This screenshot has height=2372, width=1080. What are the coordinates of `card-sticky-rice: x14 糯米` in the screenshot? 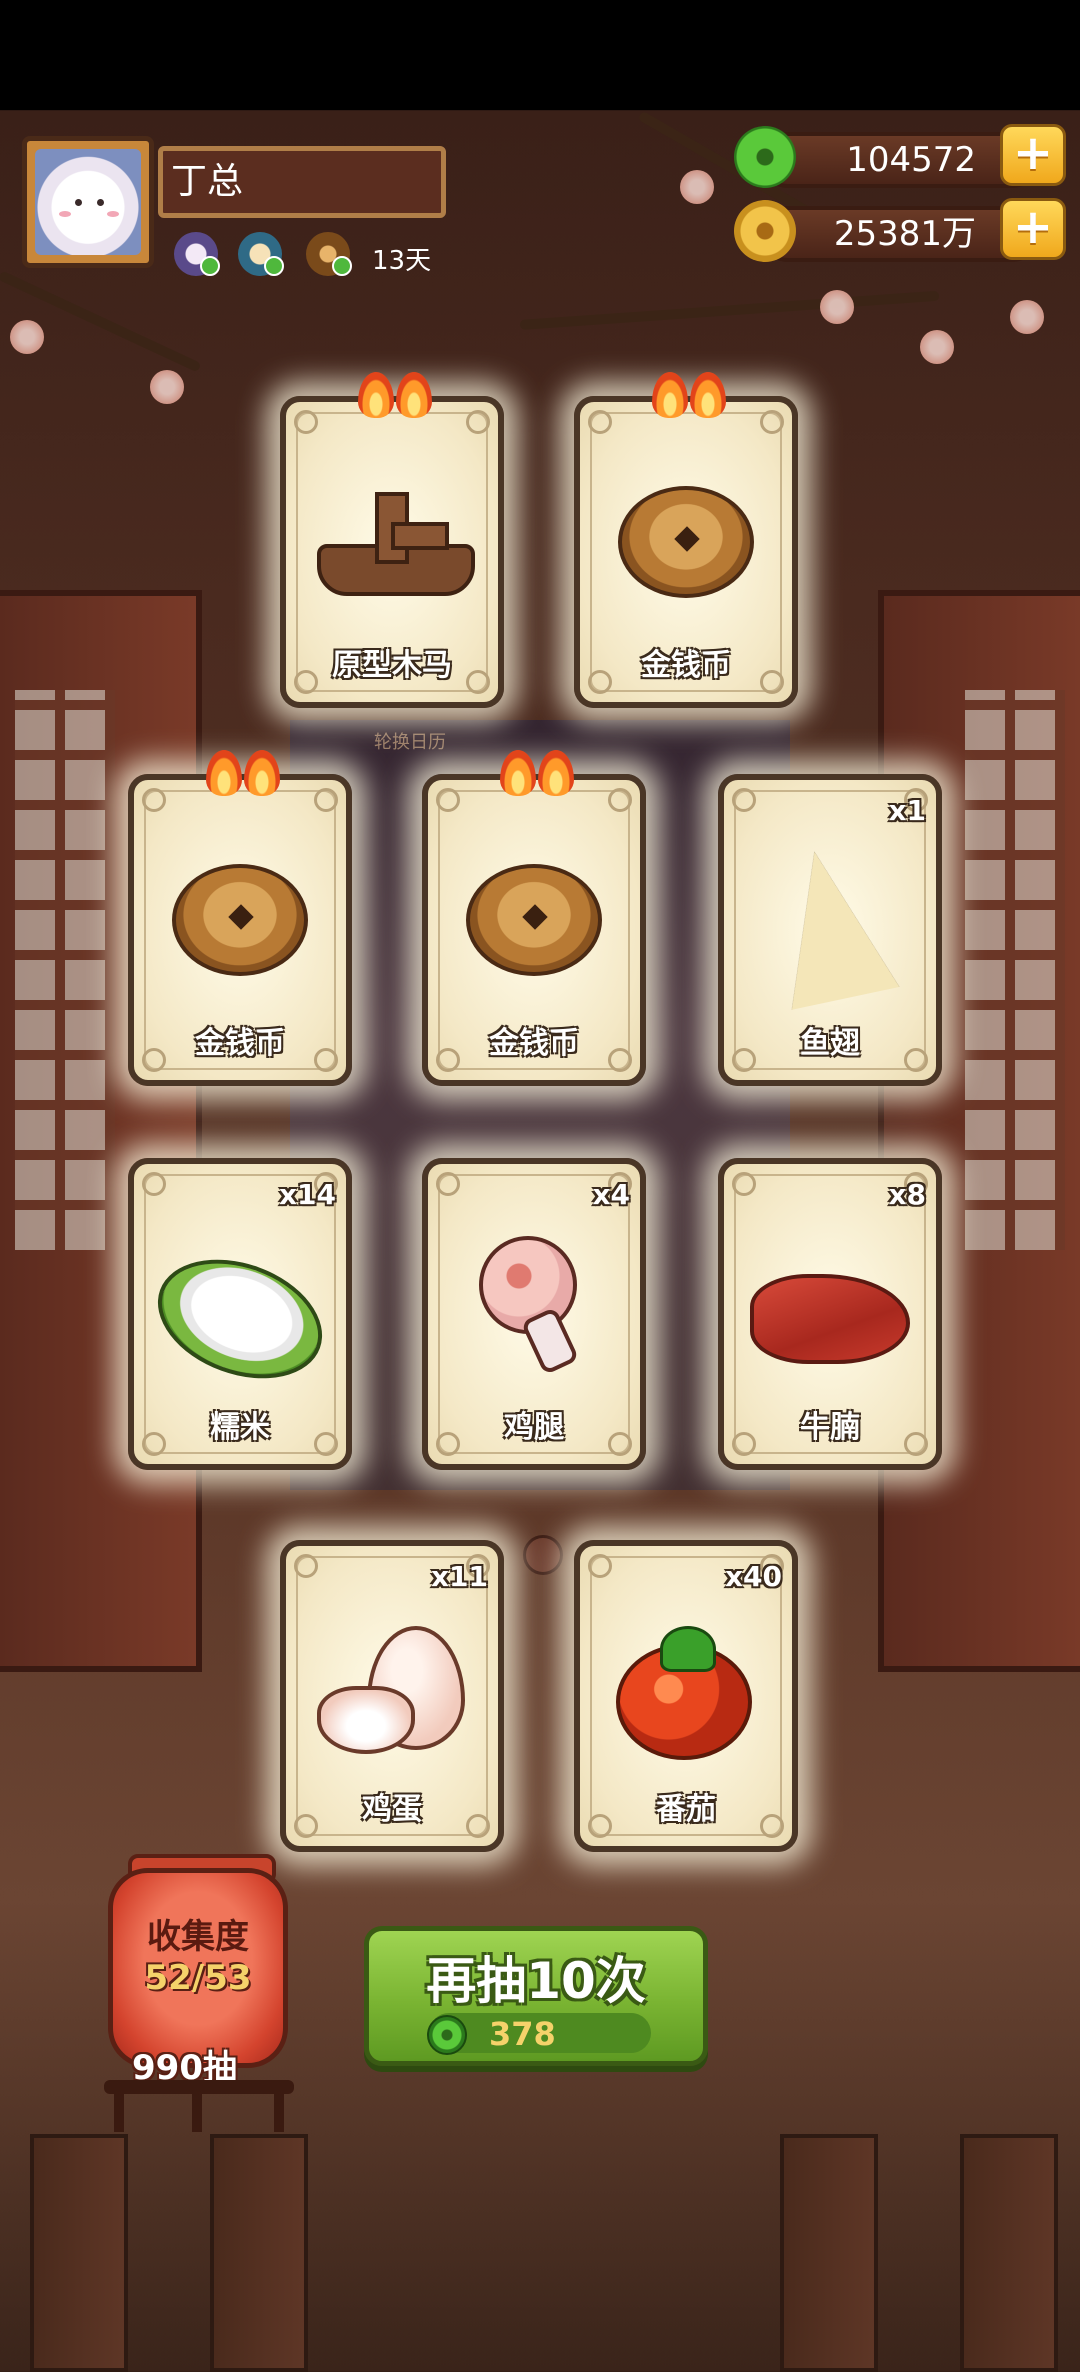 It's located at (240, 1314).